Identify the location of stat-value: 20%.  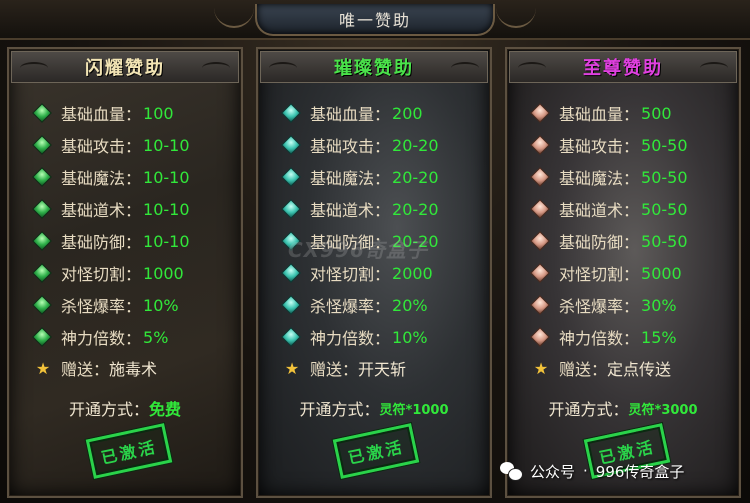
(410, 305).